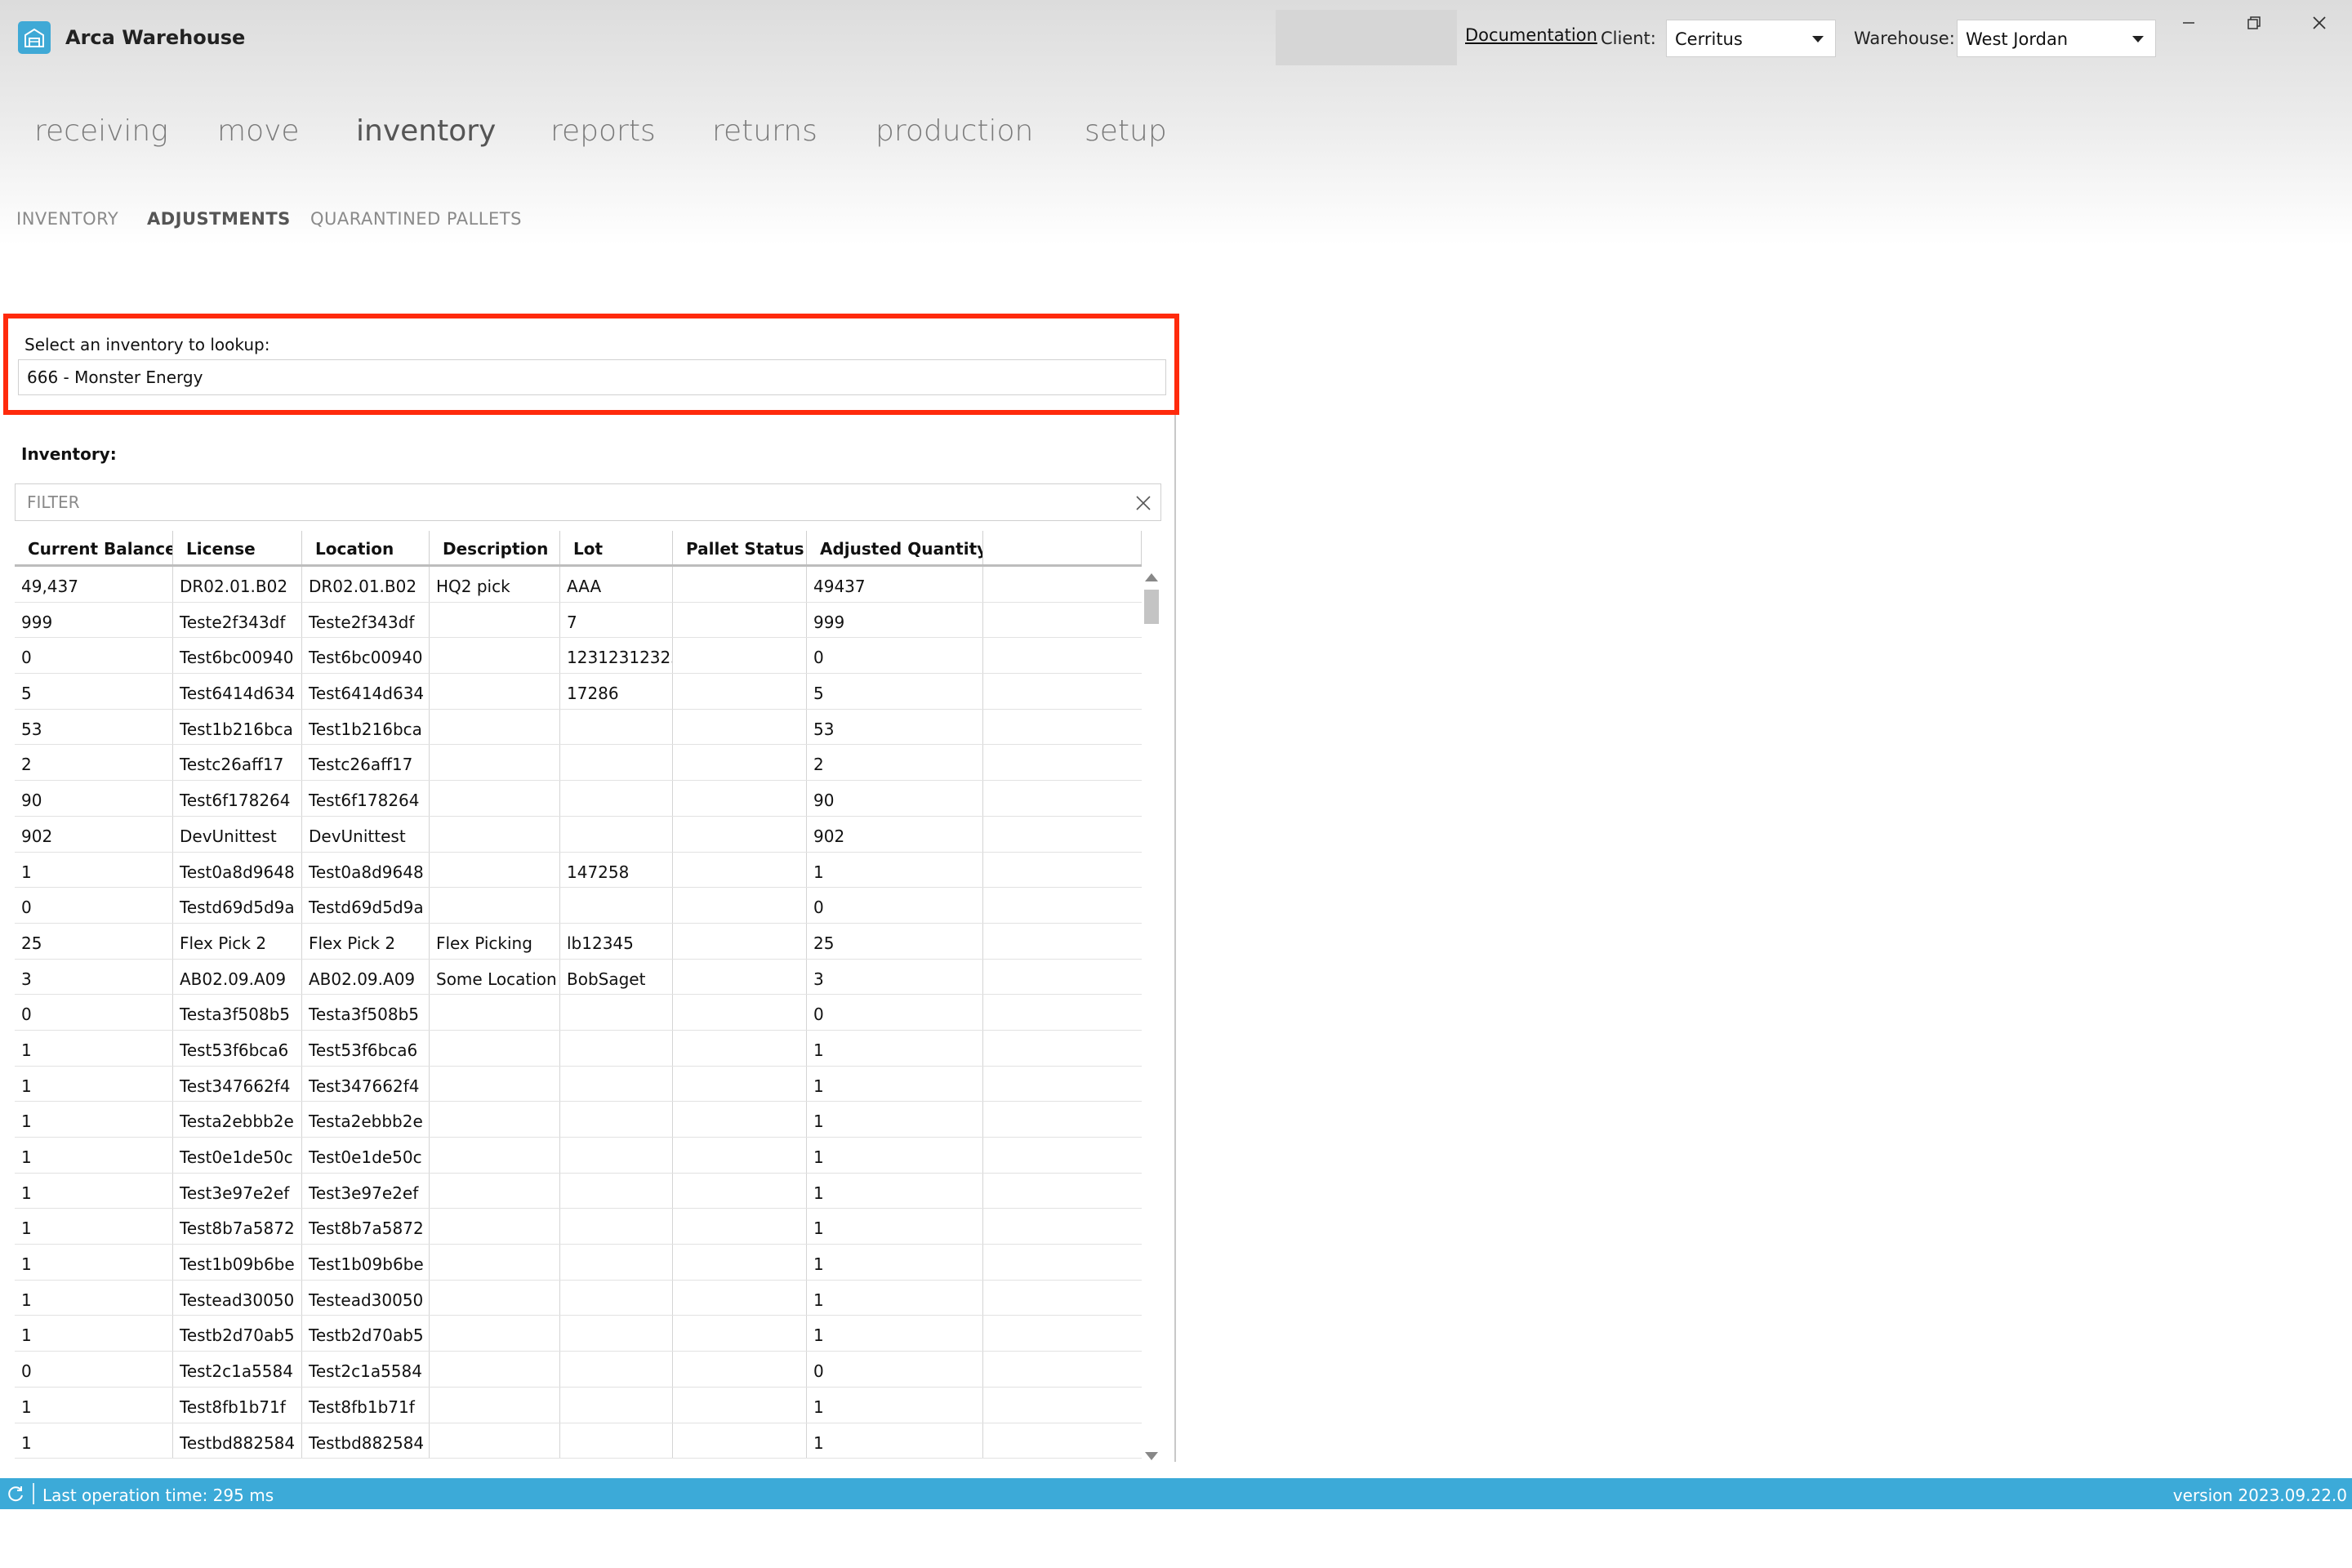  Describe the element at coordinates (416, 219) in the screenshot. I see `subtab-quarantined-pallets: QUARANTINED PALLETS` at that location.